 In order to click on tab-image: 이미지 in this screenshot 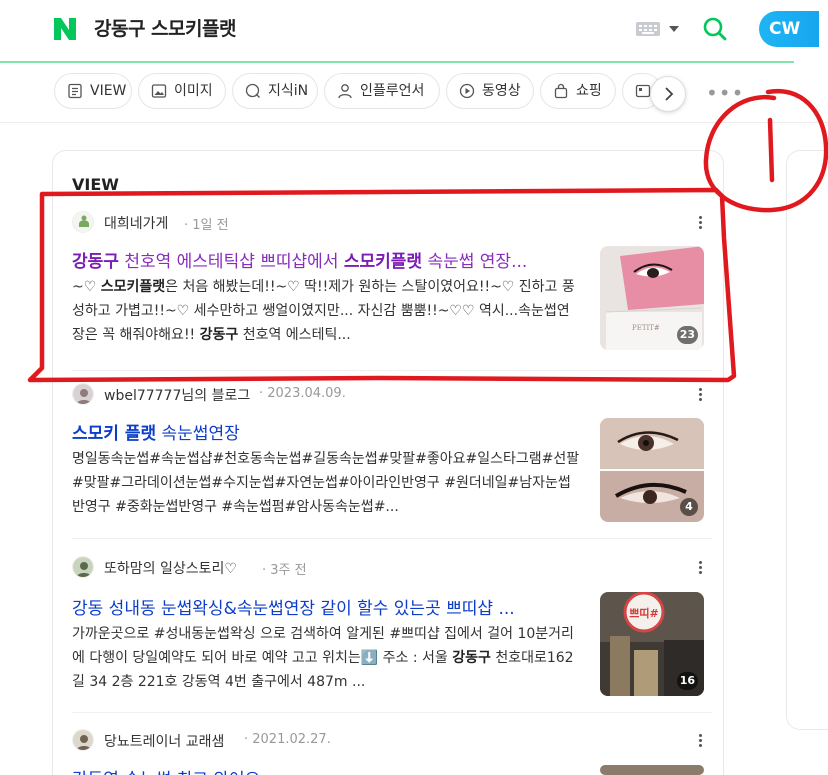, I will do `click(182, 91)`.